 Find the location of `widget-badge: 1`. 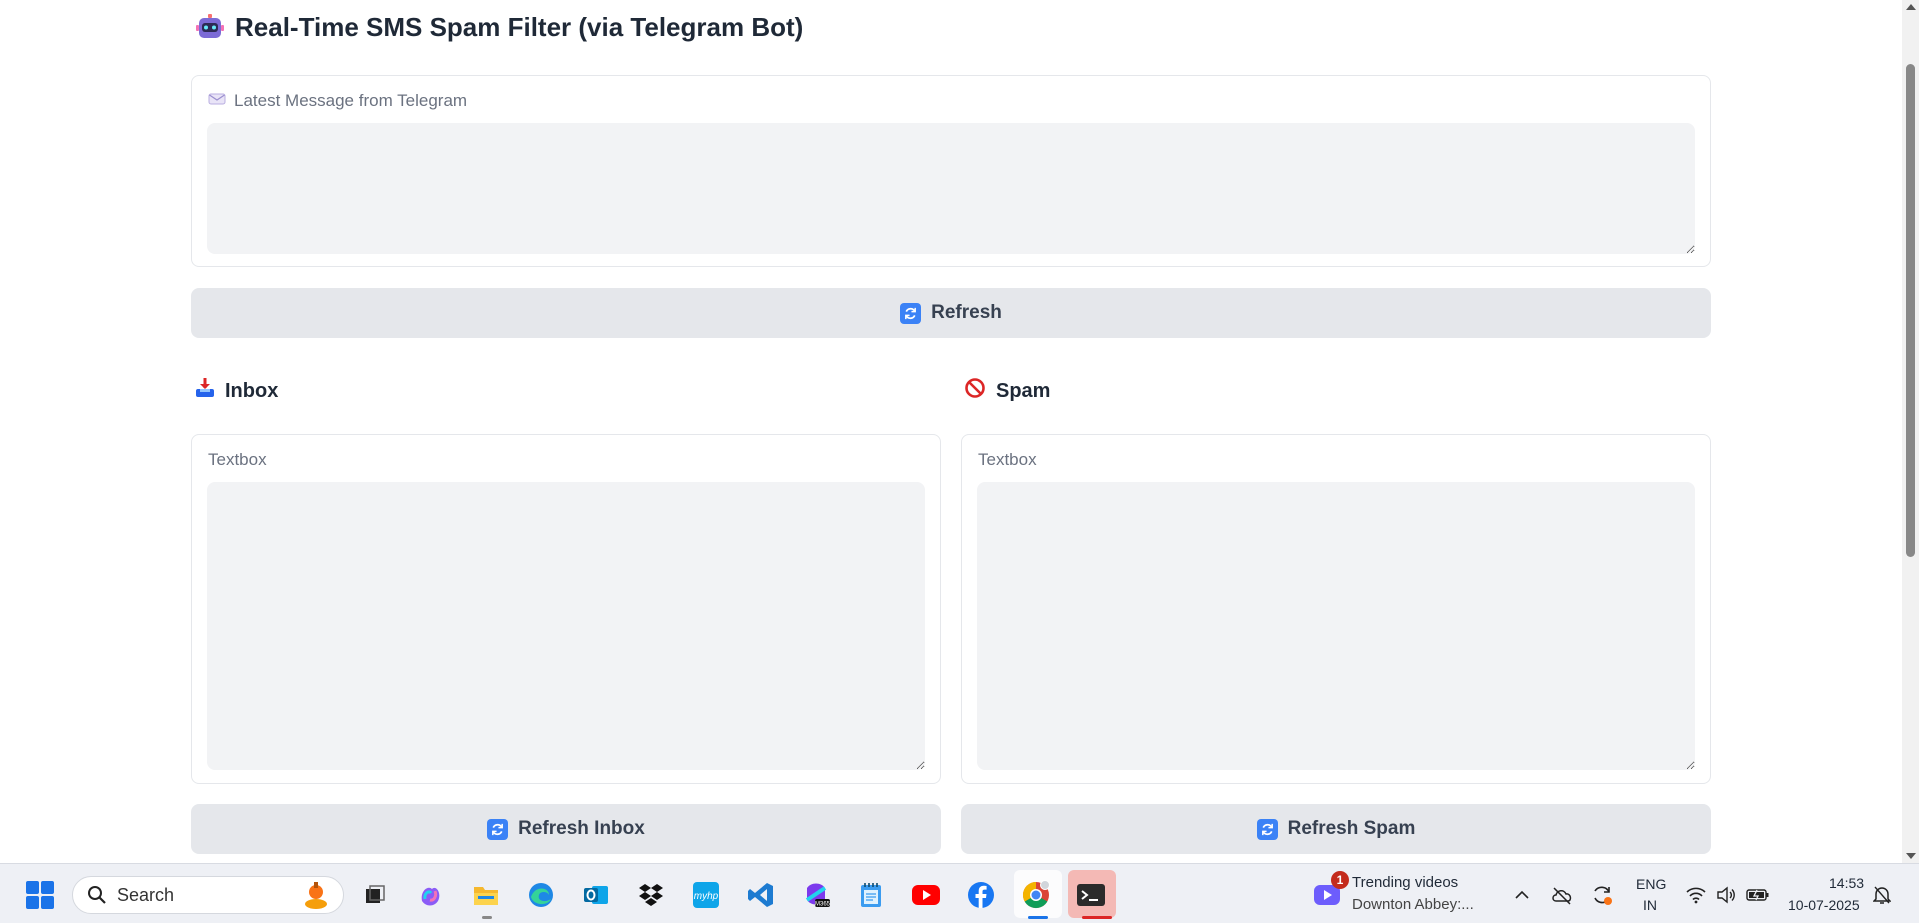

widget-badge: 1 is located at coordinates (1340, 880).